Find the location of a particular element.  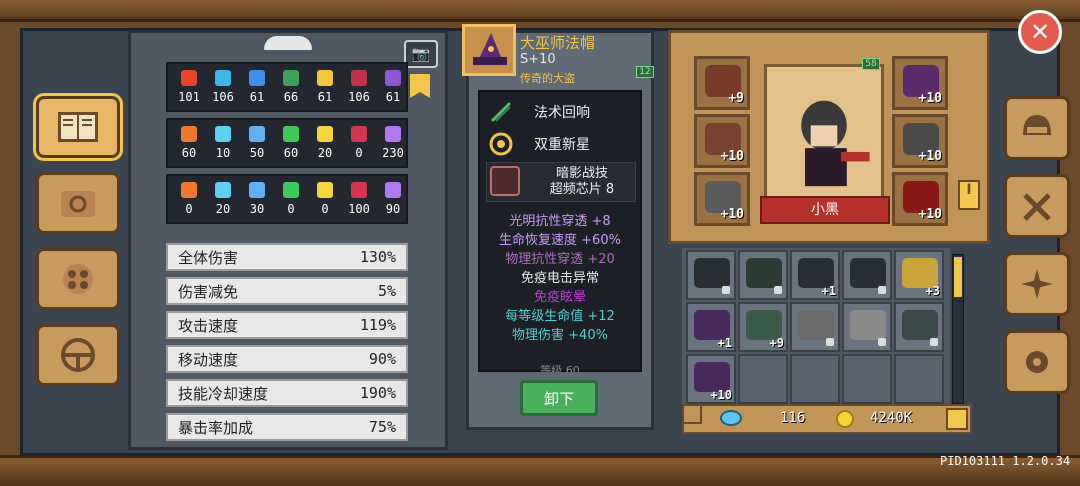

grid-menu-button is located at coordinates (957, 419).